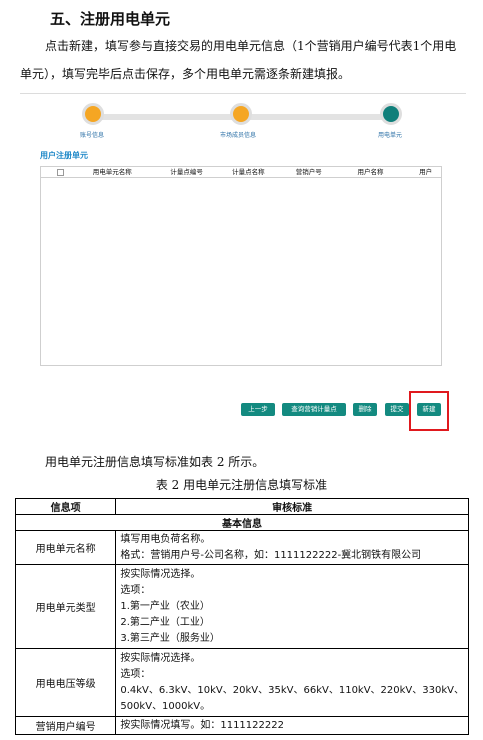 This screenshot has width=483, height=740. Describe the element at coordinates (170, 638) in the screenshot. I see `row-line: 3.第三产业（服务业）` at that location.